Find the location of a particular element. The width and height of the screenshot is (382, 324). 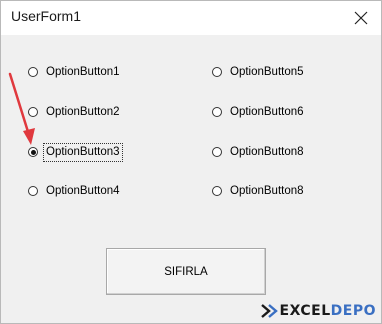

logo-text-accent: DEPO is located at coordinates (353, 311).